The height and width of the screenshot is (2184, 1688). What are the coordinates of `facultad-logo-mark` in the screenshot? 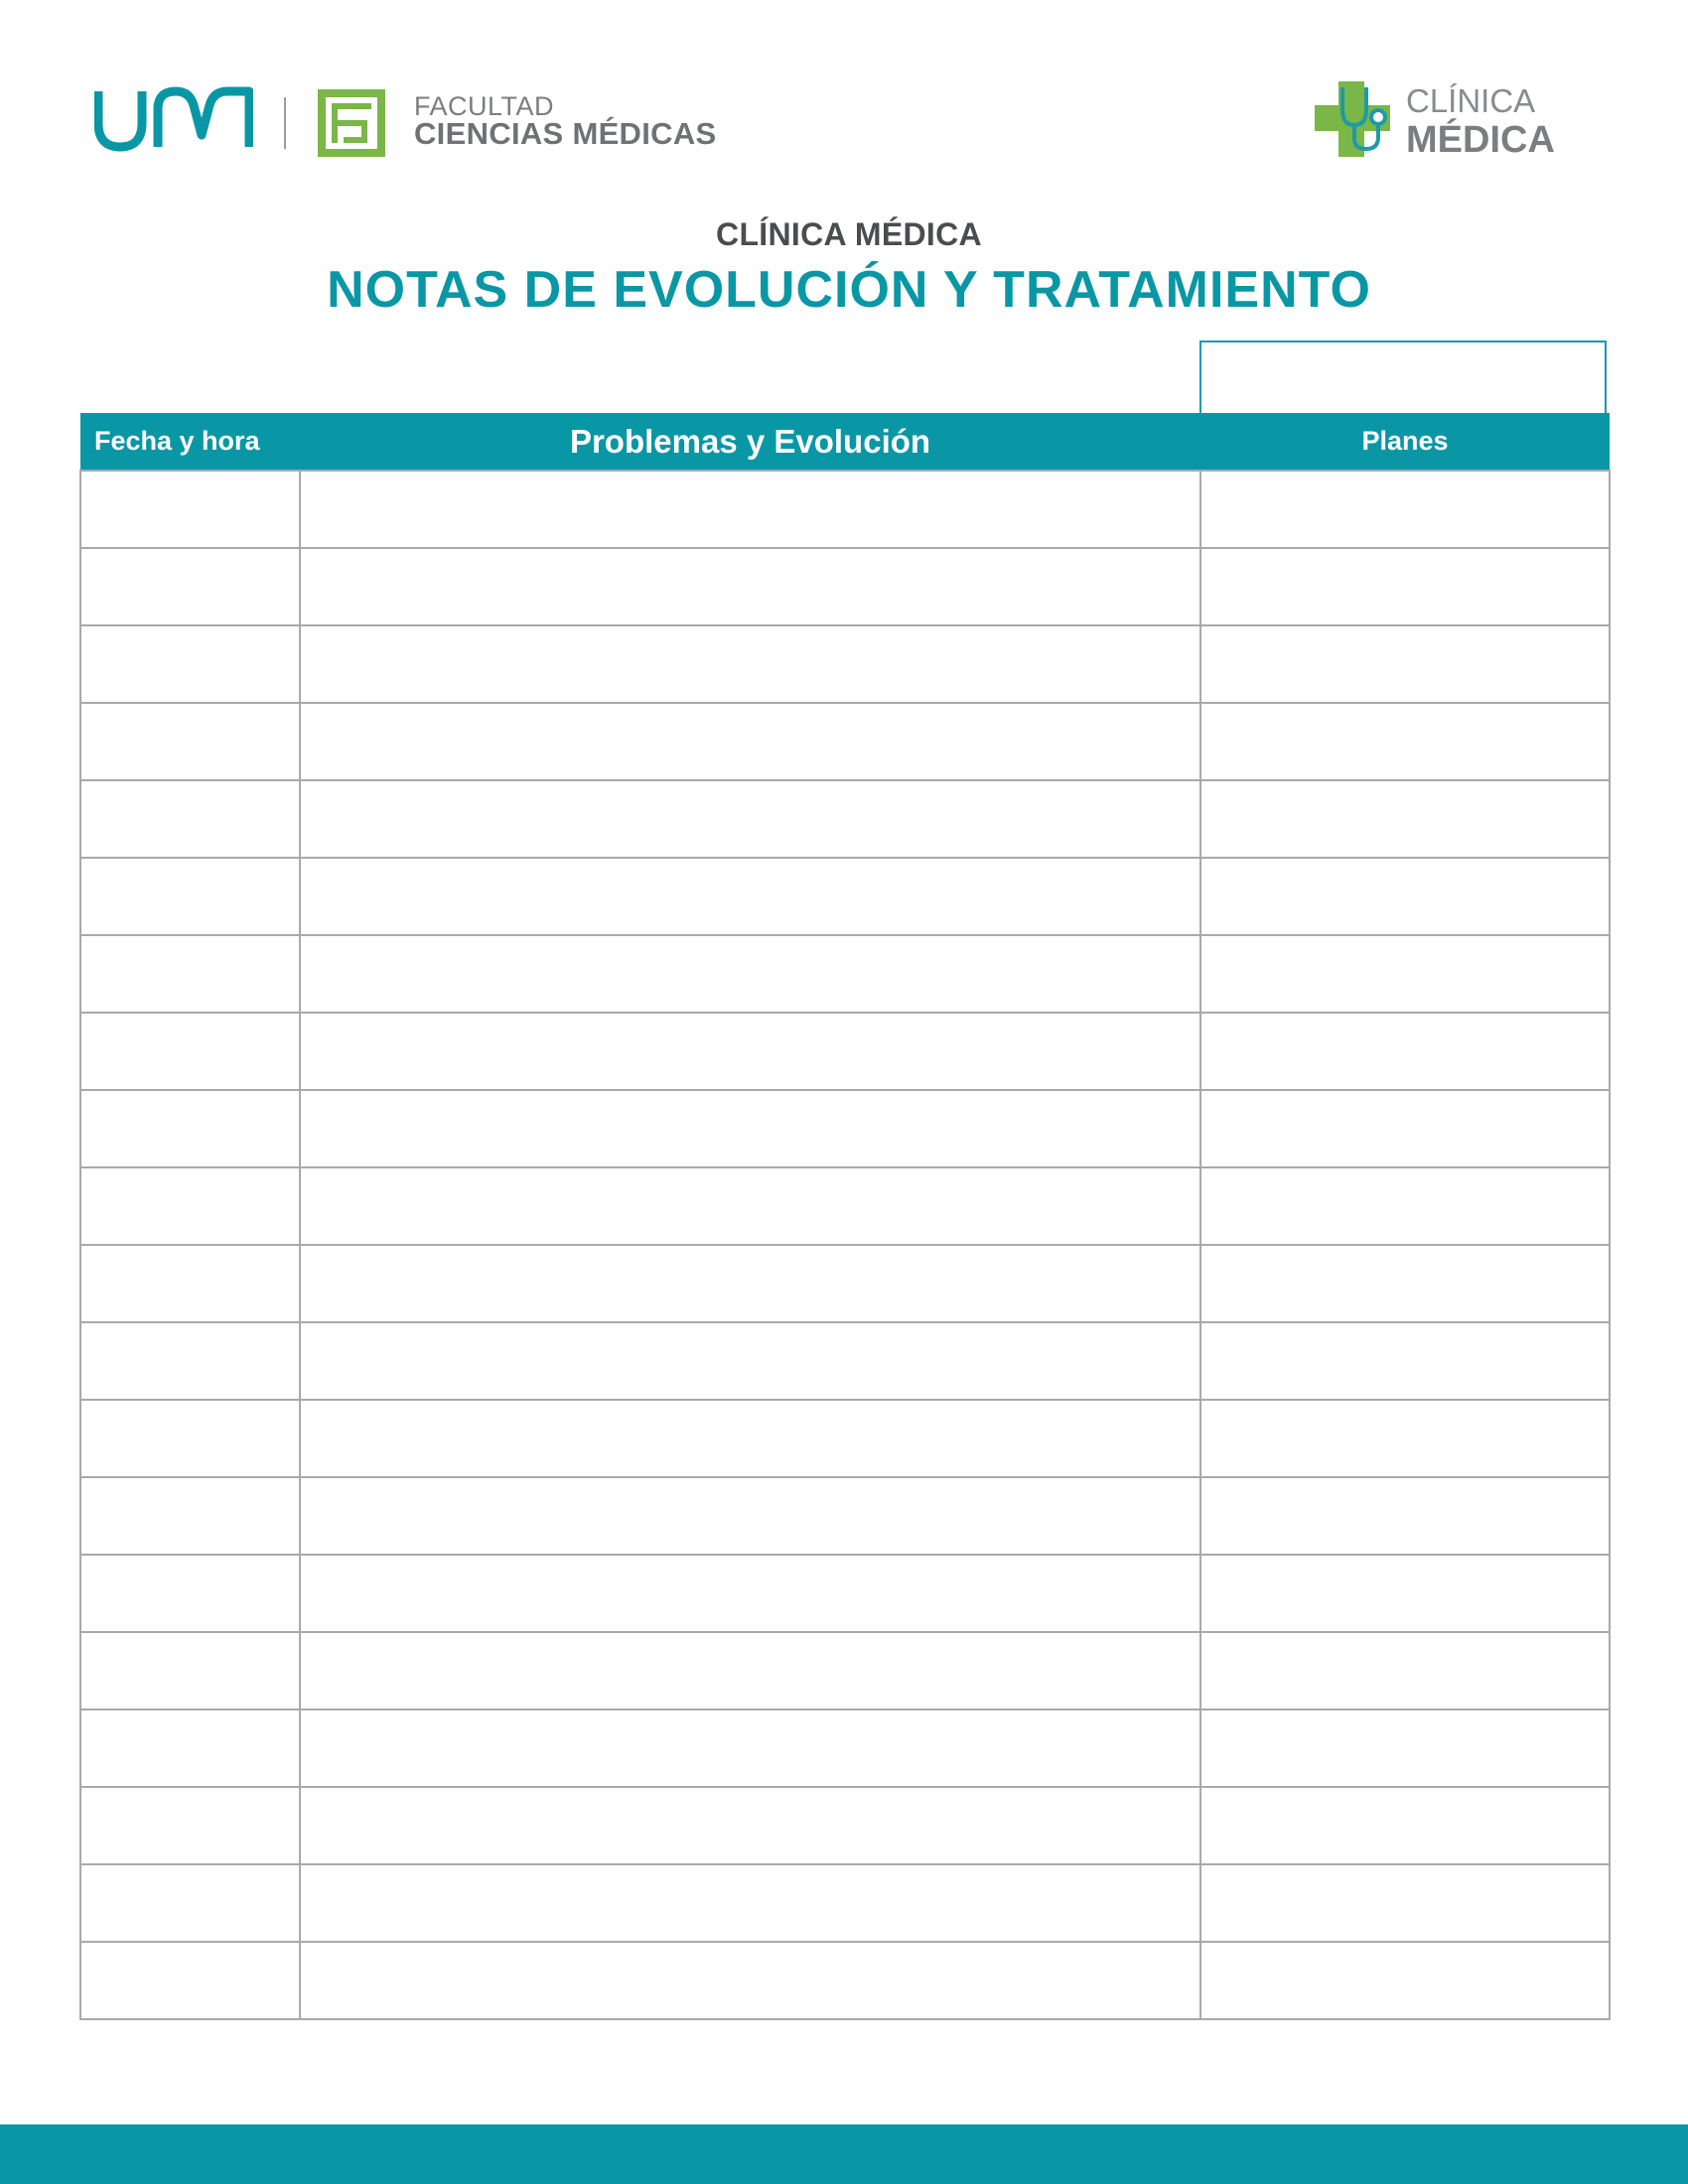 It's located at (351, 123).